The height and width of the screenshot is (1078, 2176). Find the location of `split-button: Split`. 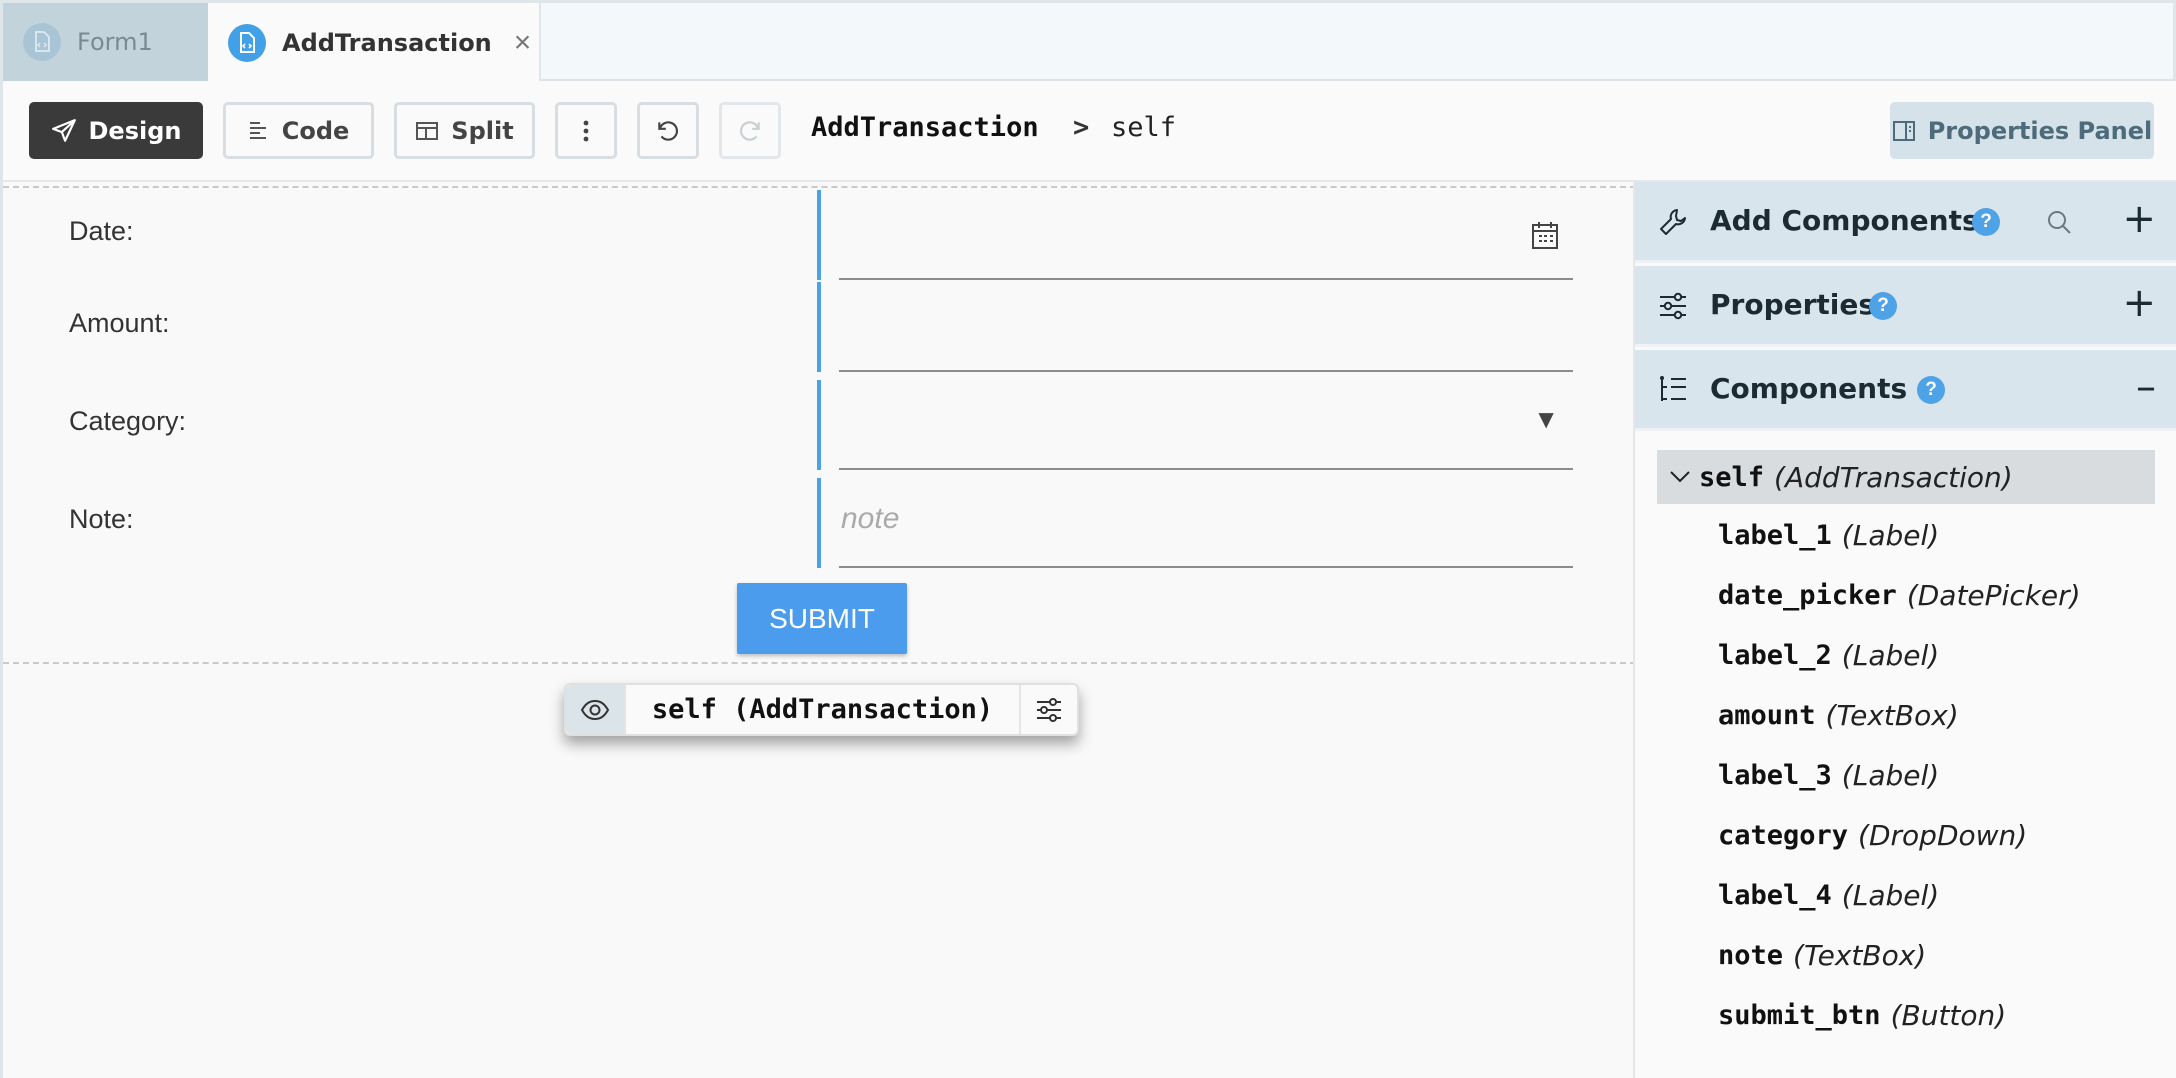

split-button: Split is located at coordinates (464, 130).